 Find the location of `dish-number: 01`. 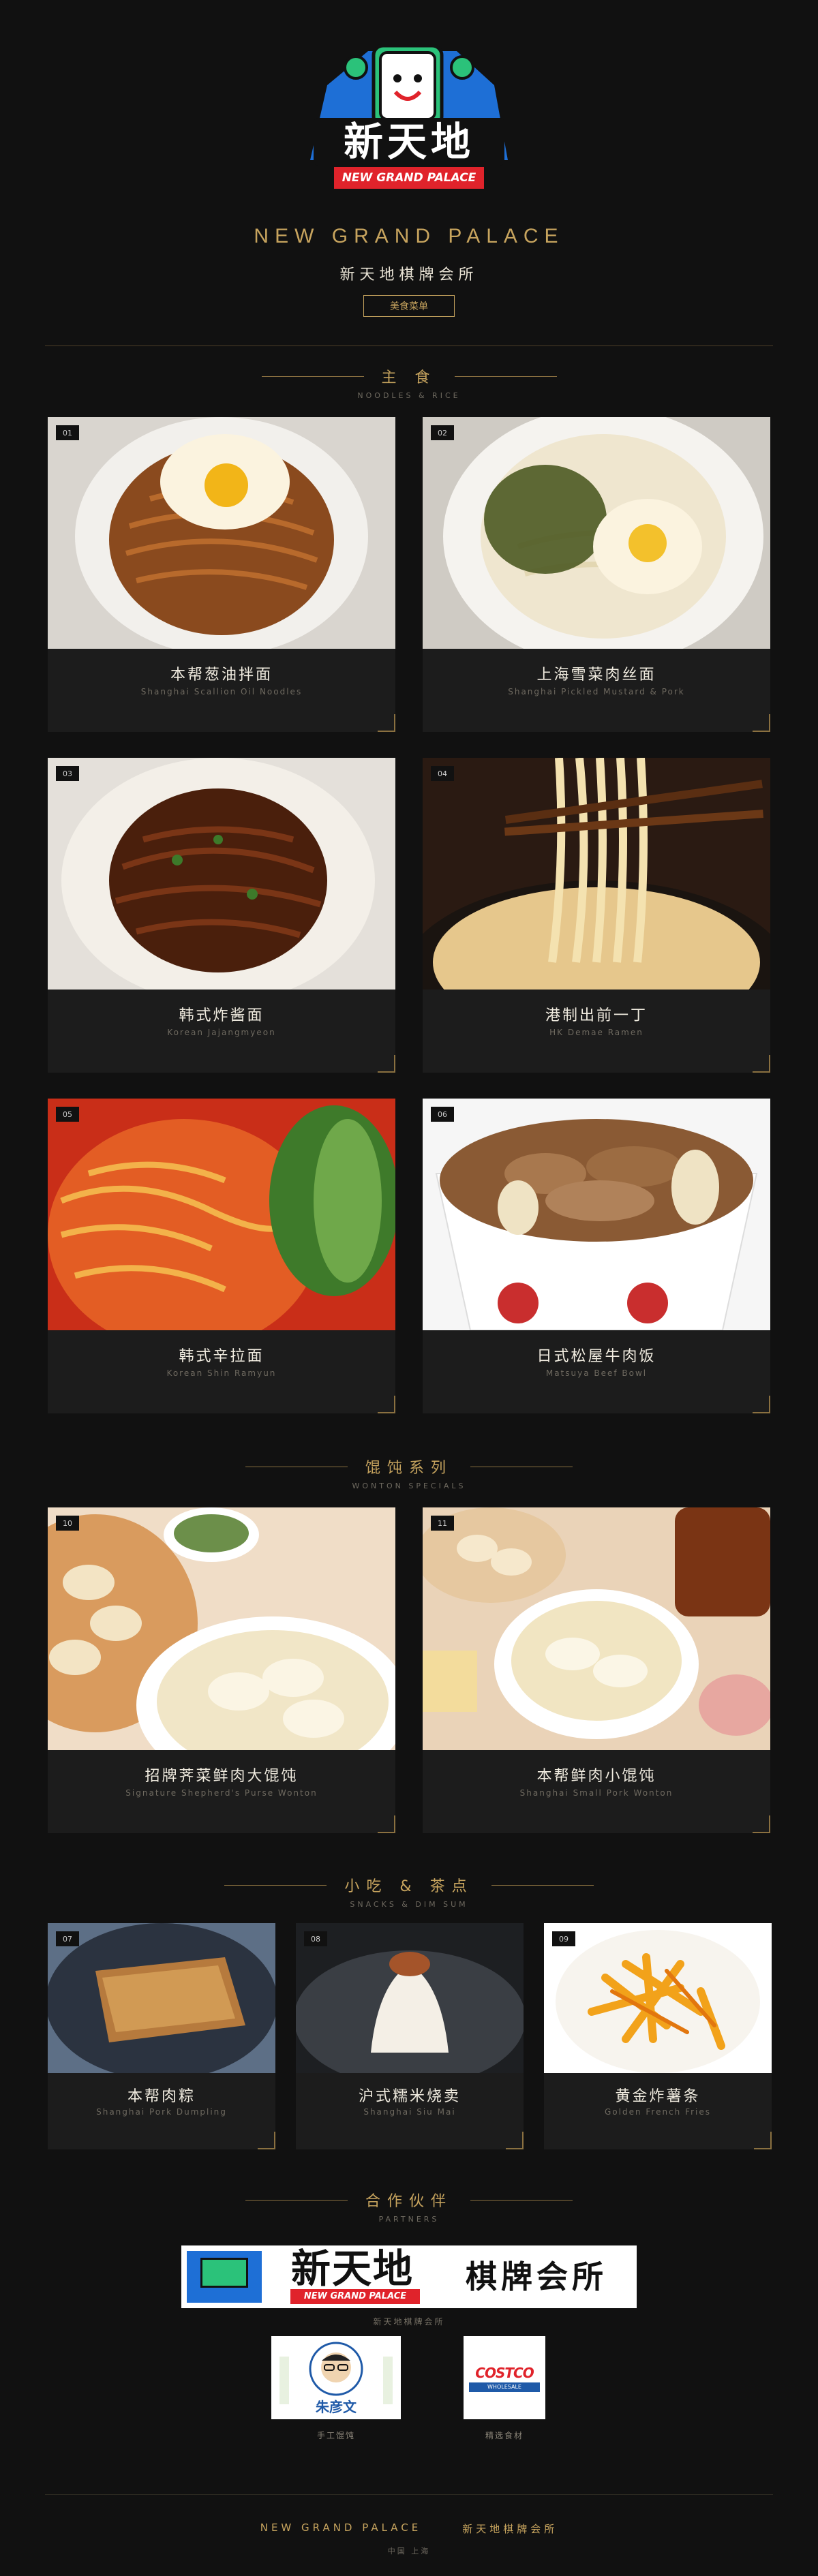

dish-number: 01 is located at coordinates (67, 433).